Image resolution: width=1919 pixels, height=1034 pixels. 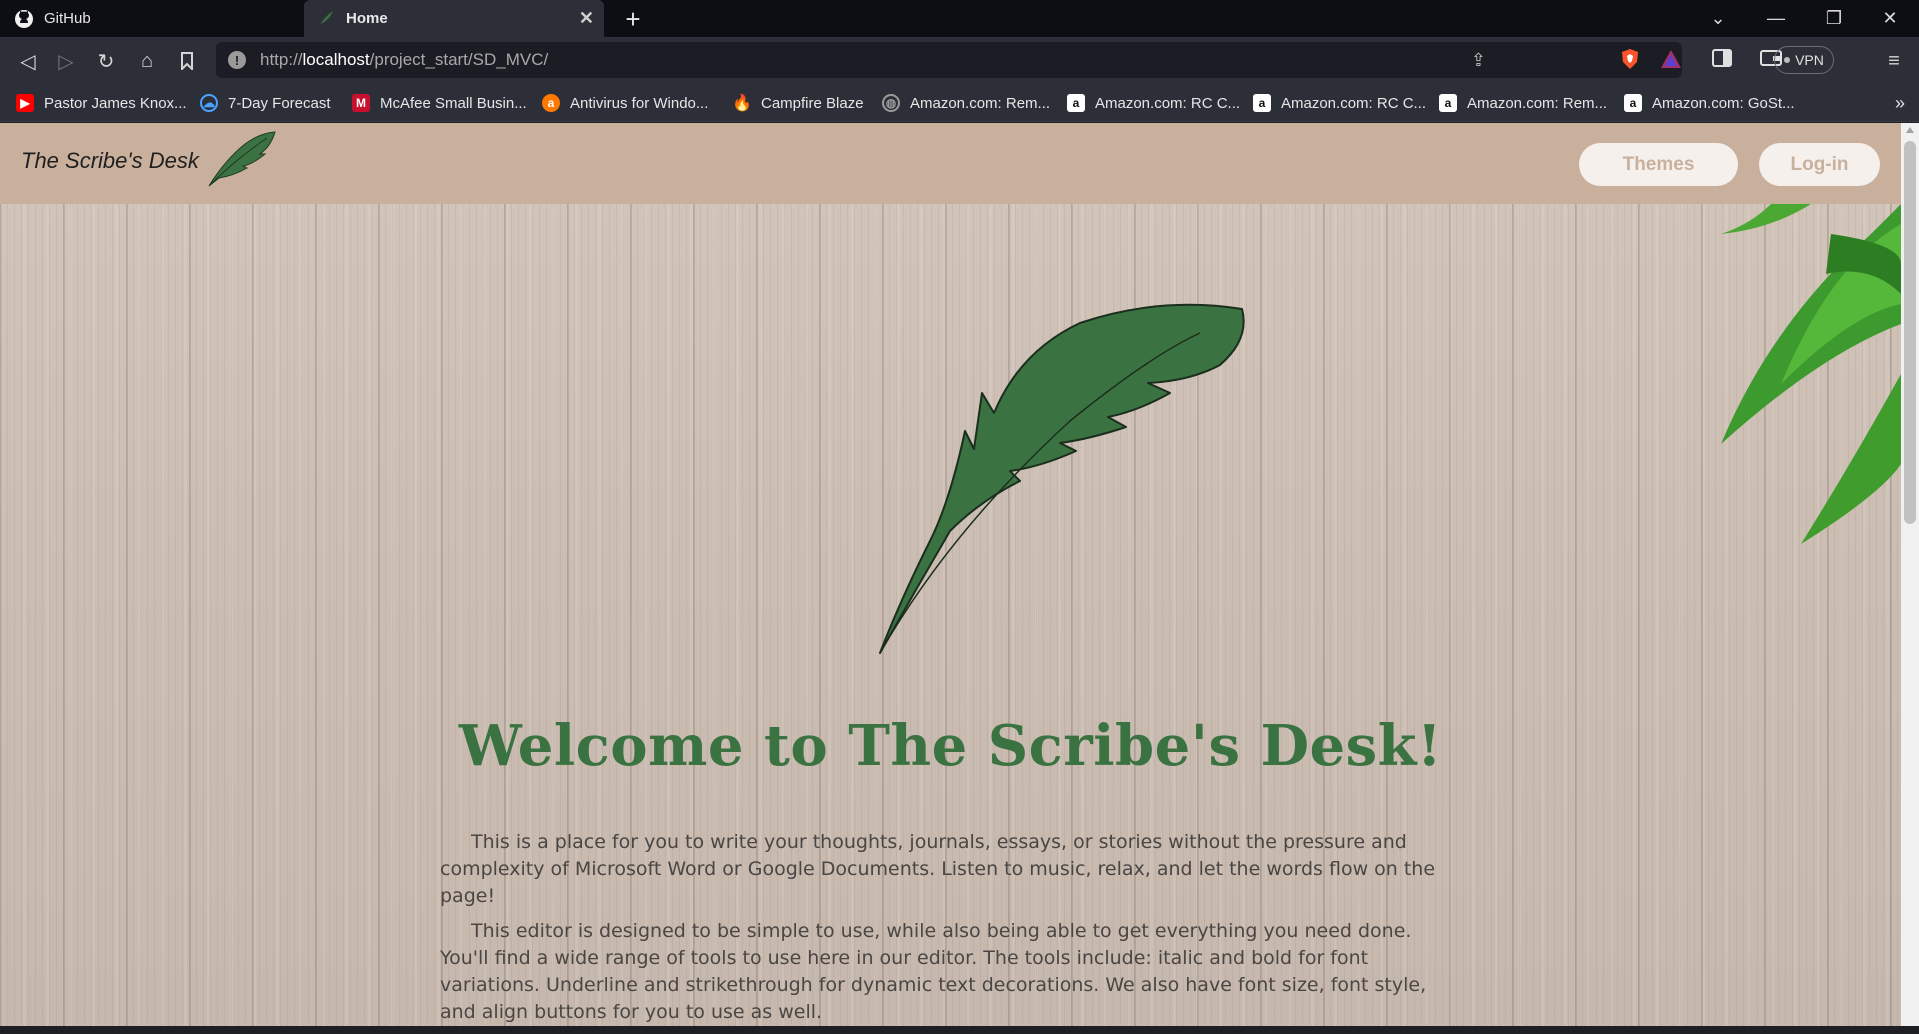 I want to click on back-icon: ◁, so click(x=28, y=61).